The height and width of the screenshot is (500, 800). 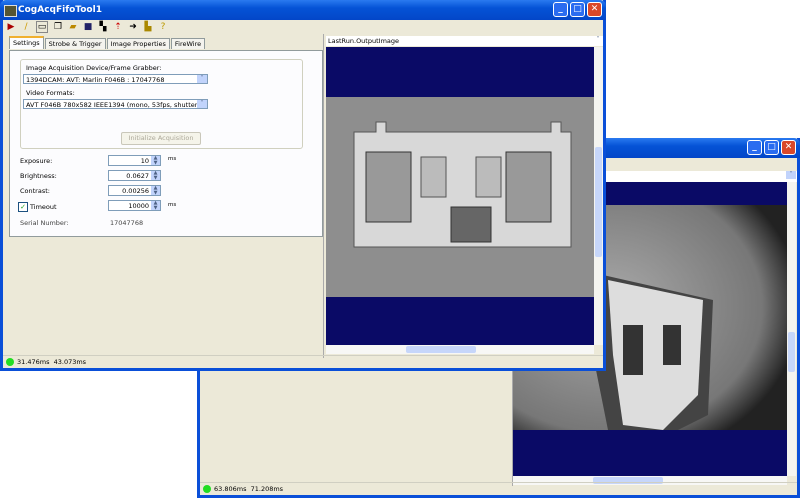 What do you see at coordinates (26, 27) in the screenshot?
I see `edit-icon: /` at bounding box center [26, 27].